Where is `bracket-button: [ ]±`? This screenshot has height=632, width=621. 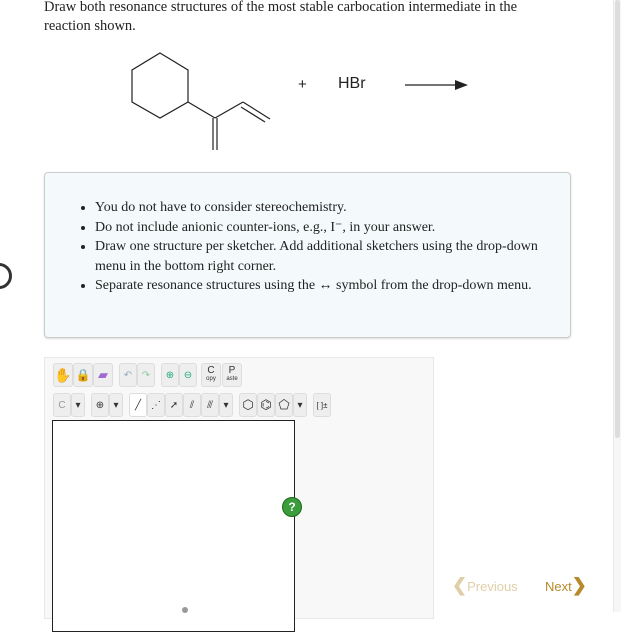
bracket-button: [ ]± is located at coordinates (322, 405).